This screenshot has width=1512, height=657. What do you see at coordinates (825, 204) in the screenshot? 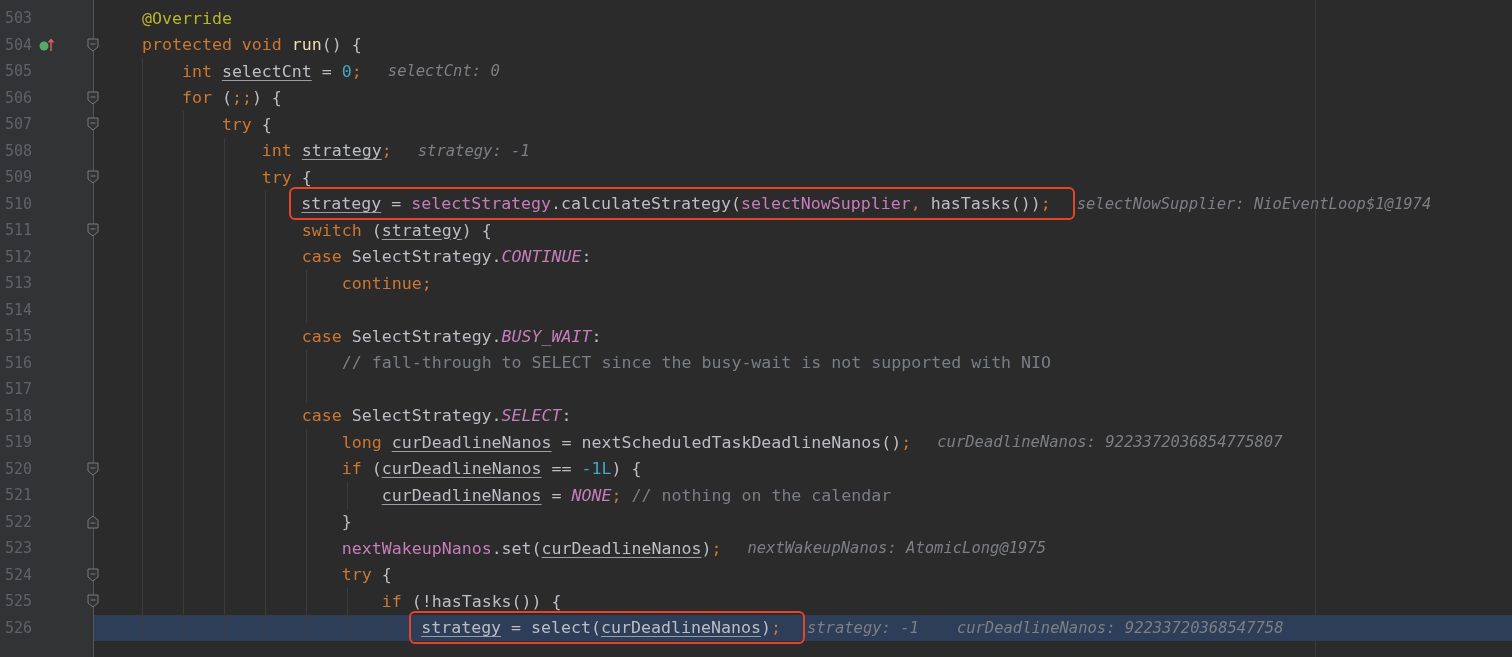
I see `field-name: selectNowSupplier` at bounding box center [825, 204].